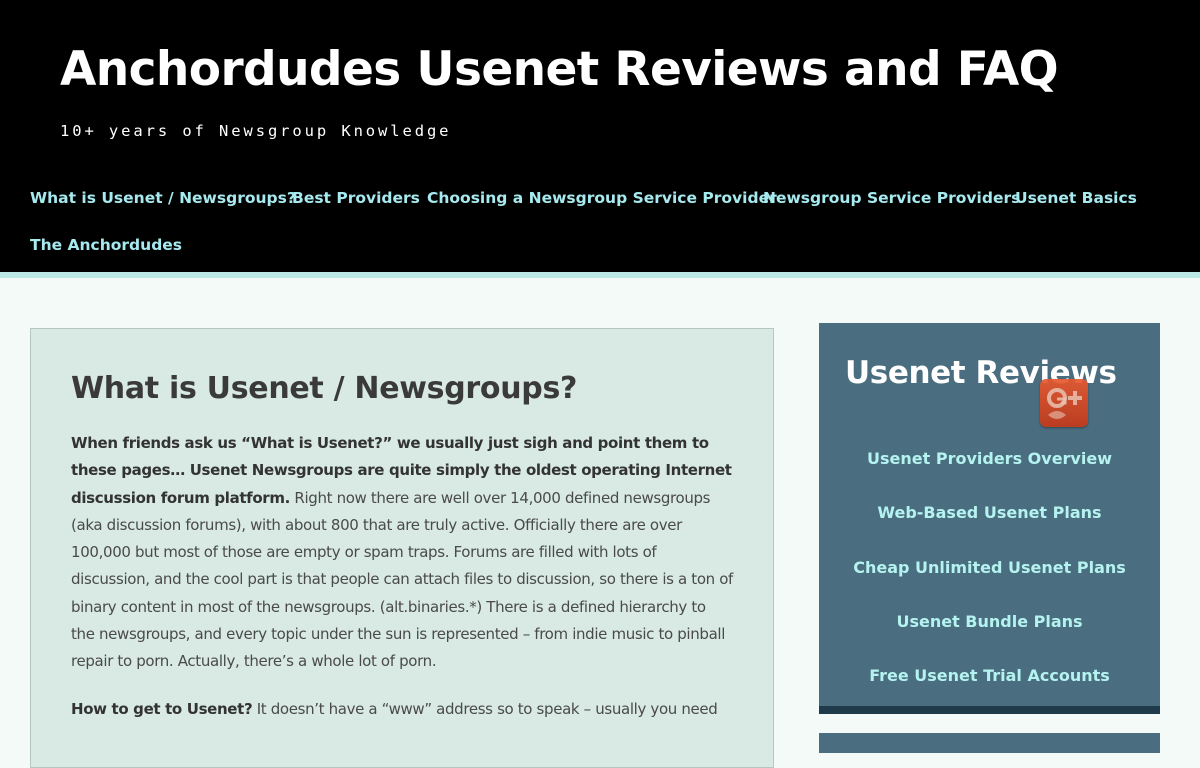  What do you see at coordinates (162, 708) in the screenshot?
I see `article-access-bold: How to get to Usenet?` at bounding box center [162, 708].